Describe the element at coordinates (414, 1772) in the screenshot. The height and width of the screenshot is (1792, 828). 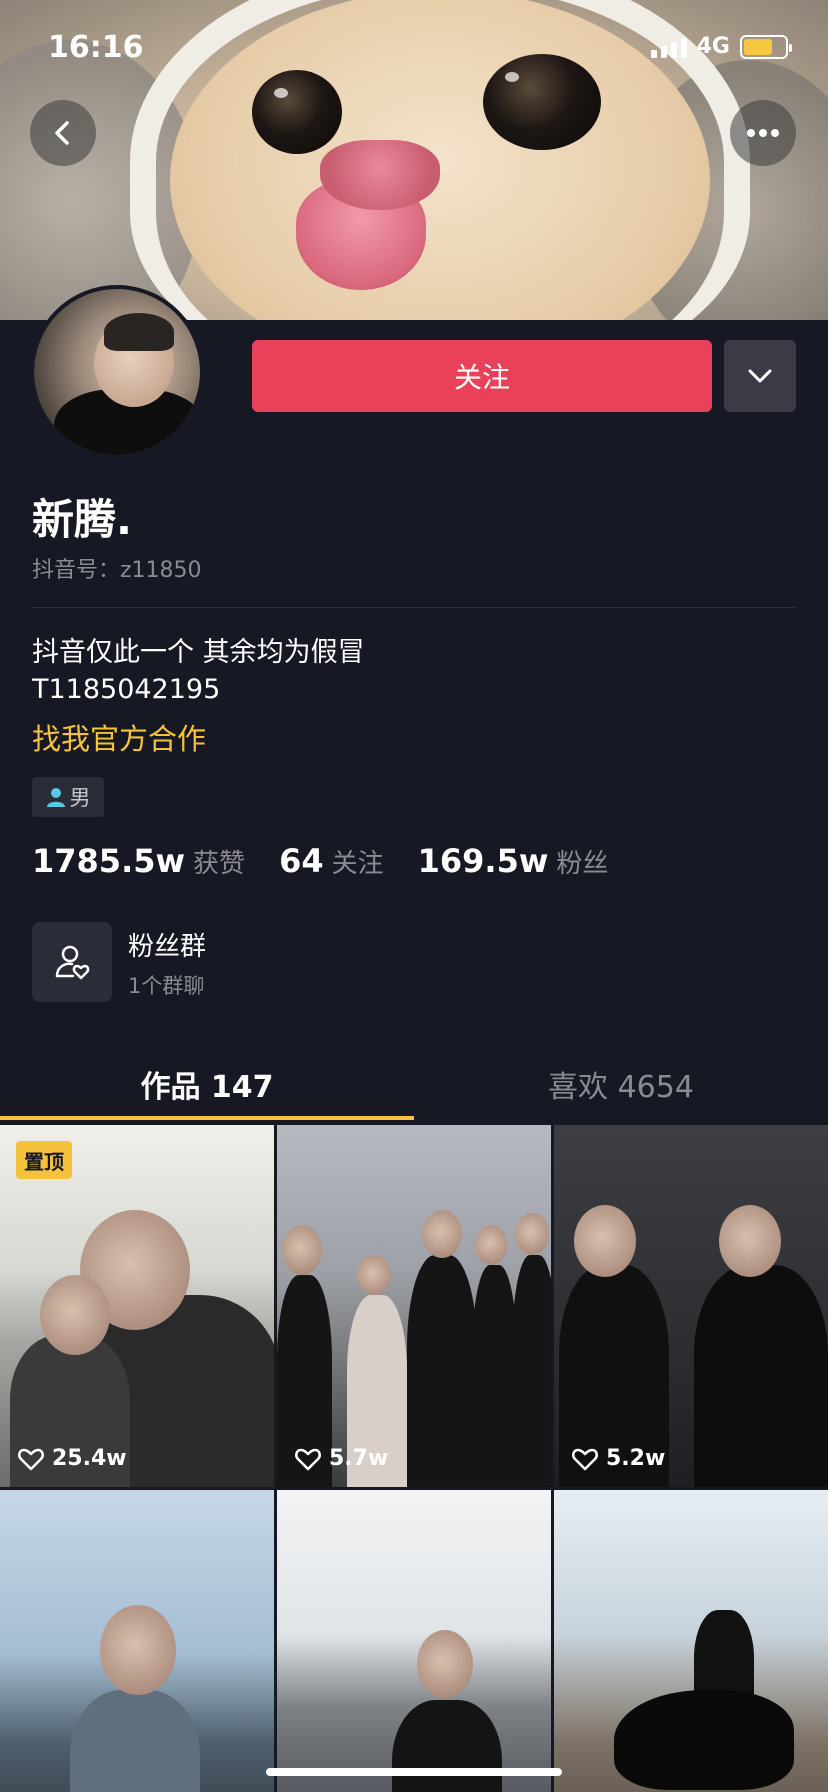
I see `home-indicator` at that location.